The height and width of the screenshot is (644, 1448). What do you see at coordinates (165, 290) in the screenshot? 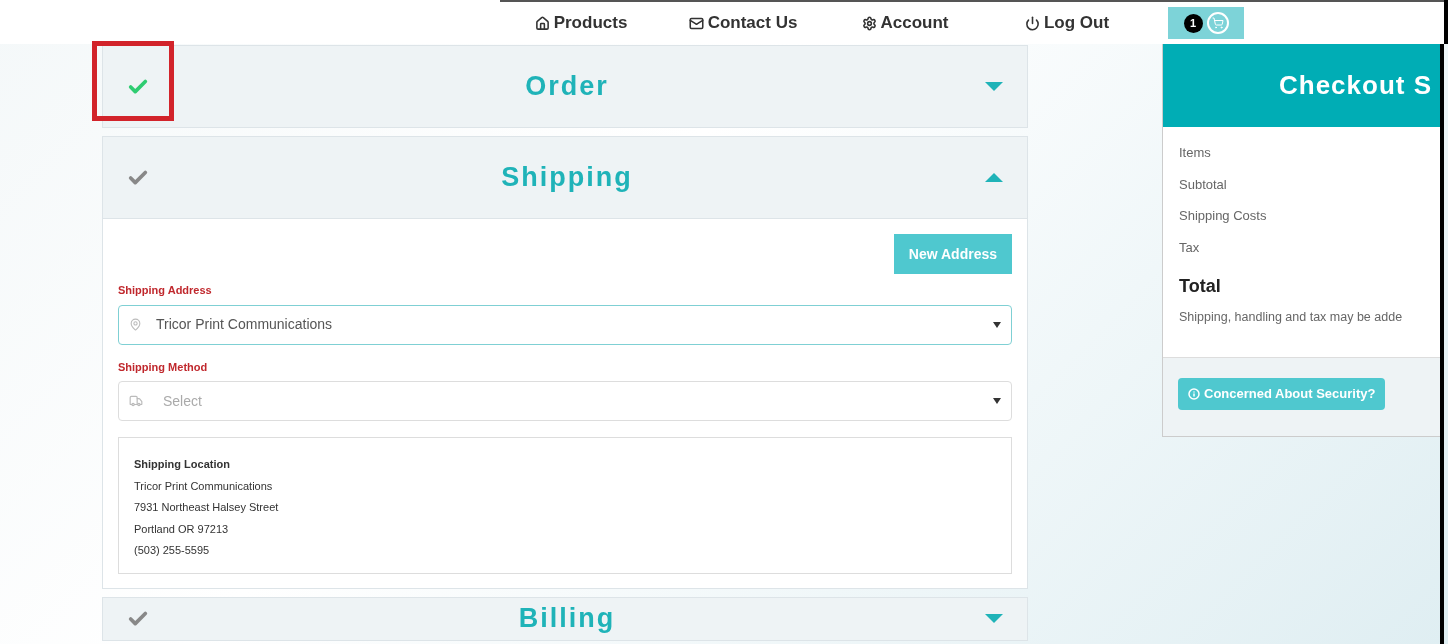
I see `field-label: Shipping Address` at bounding box center [165, 290].